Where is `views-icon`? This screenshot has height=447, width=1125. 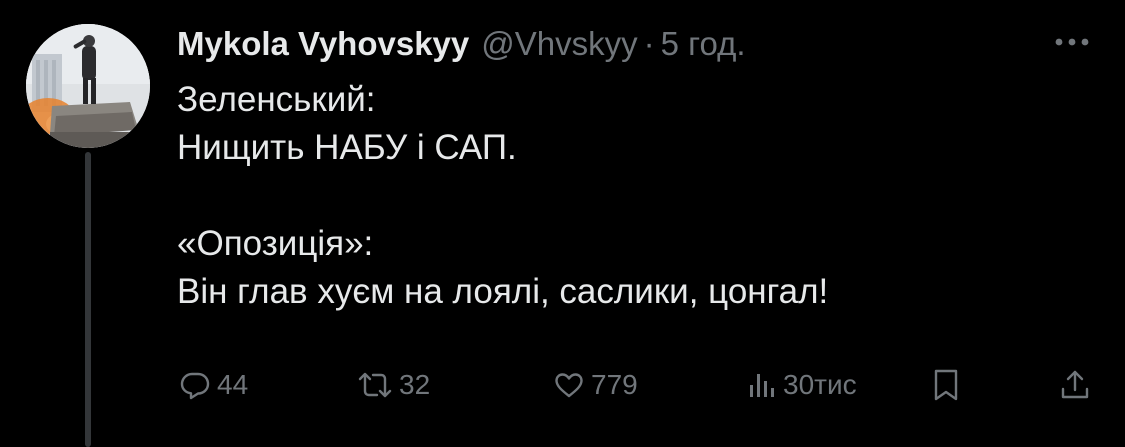
views-icon is located at coordinates (762, 385).